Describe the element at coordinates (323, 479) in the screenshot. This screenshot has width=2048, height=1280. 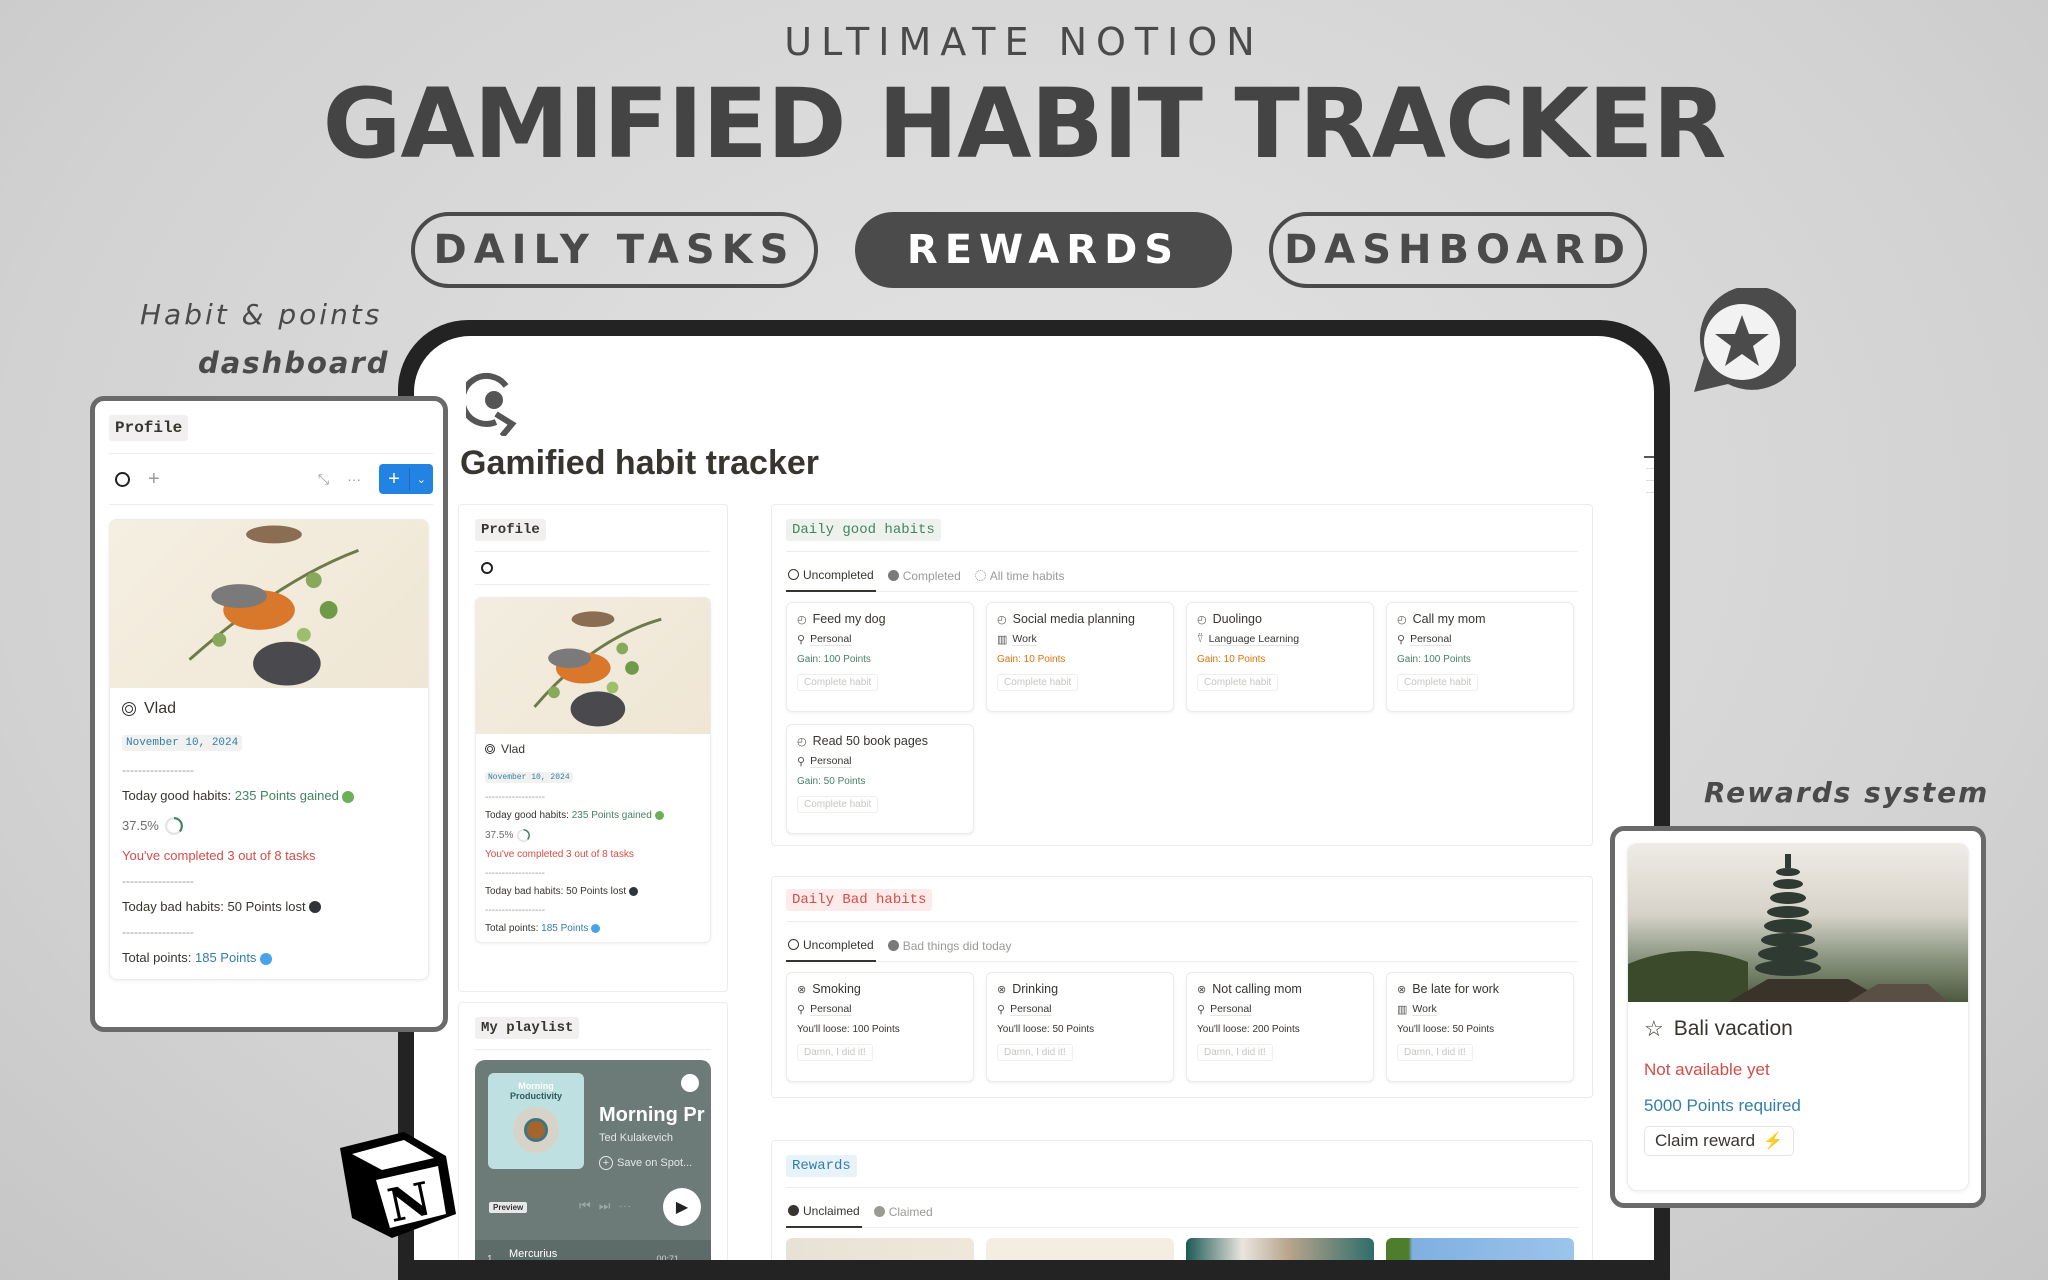
I see `expand-icon: ⤡` at that location.